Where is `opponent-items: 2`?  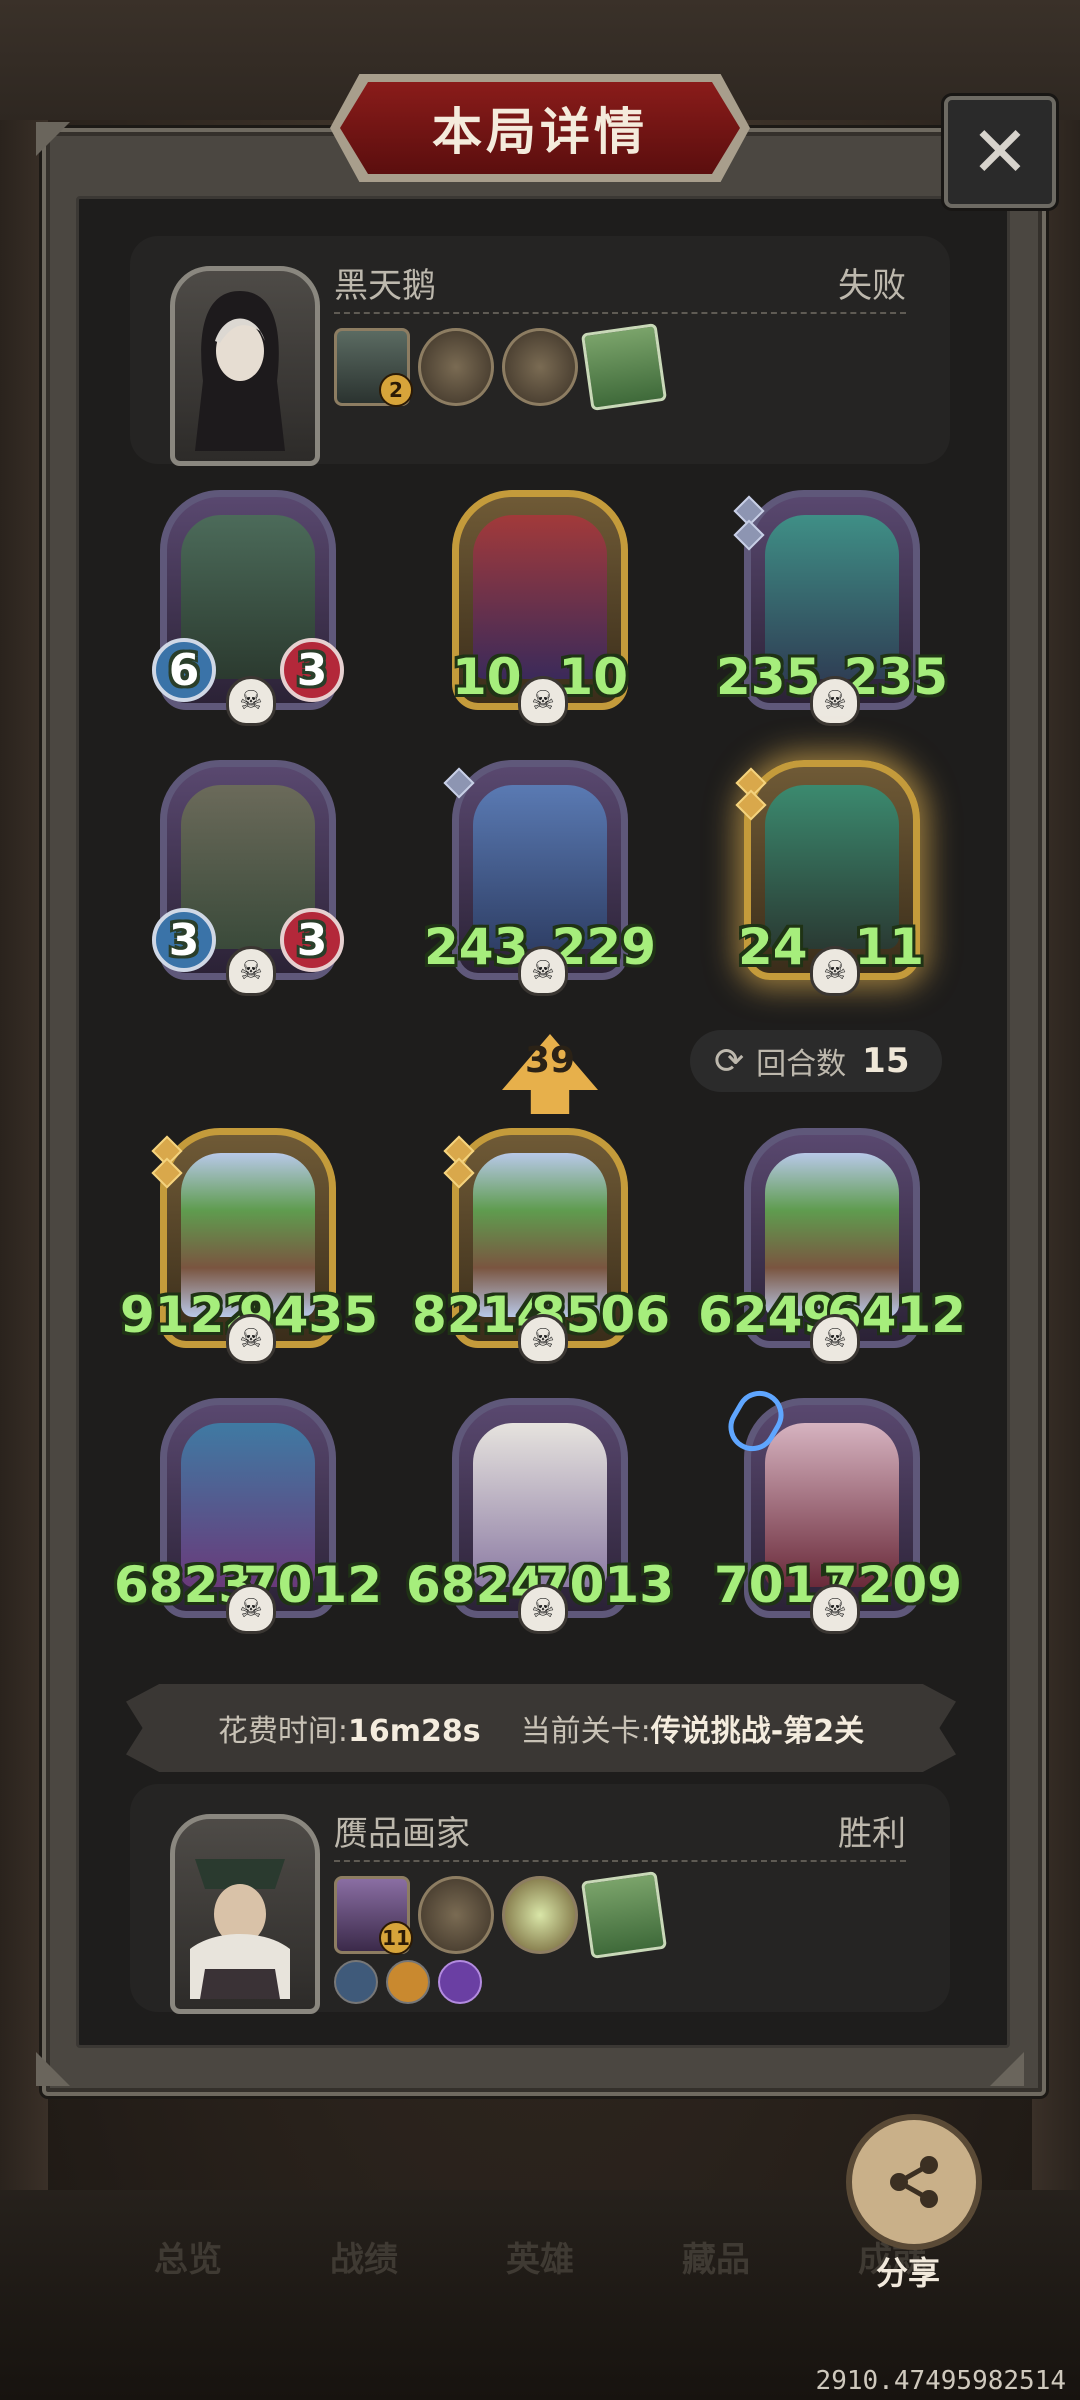 opponent-items: 2 is located at coordinates (501, 367).